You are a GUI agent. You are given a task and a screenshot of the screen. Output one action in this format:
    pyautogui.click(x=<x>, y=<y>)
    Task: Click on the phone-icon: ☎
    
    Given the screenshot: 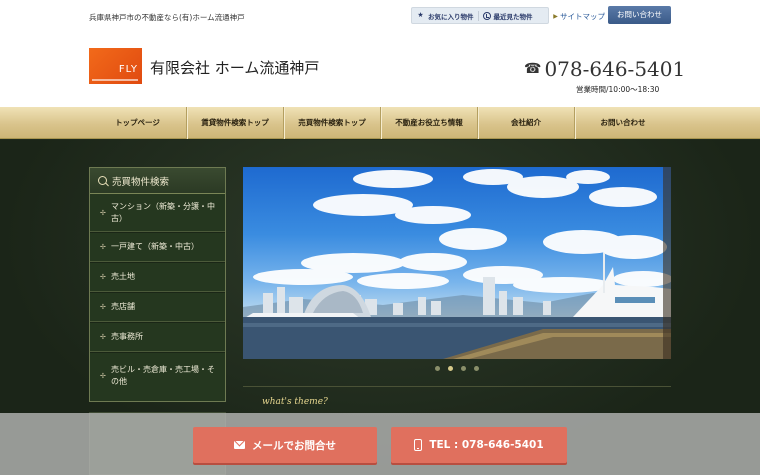 What is the action you would take?
    pyautogui.click(x=533, y=69)
    